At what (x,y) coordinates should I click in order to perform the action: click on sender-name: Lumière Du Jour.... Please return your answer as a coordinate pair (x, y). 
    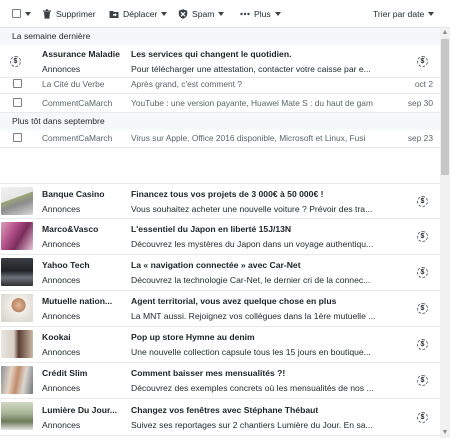
    Looking at the image, I should click on (79, 409).